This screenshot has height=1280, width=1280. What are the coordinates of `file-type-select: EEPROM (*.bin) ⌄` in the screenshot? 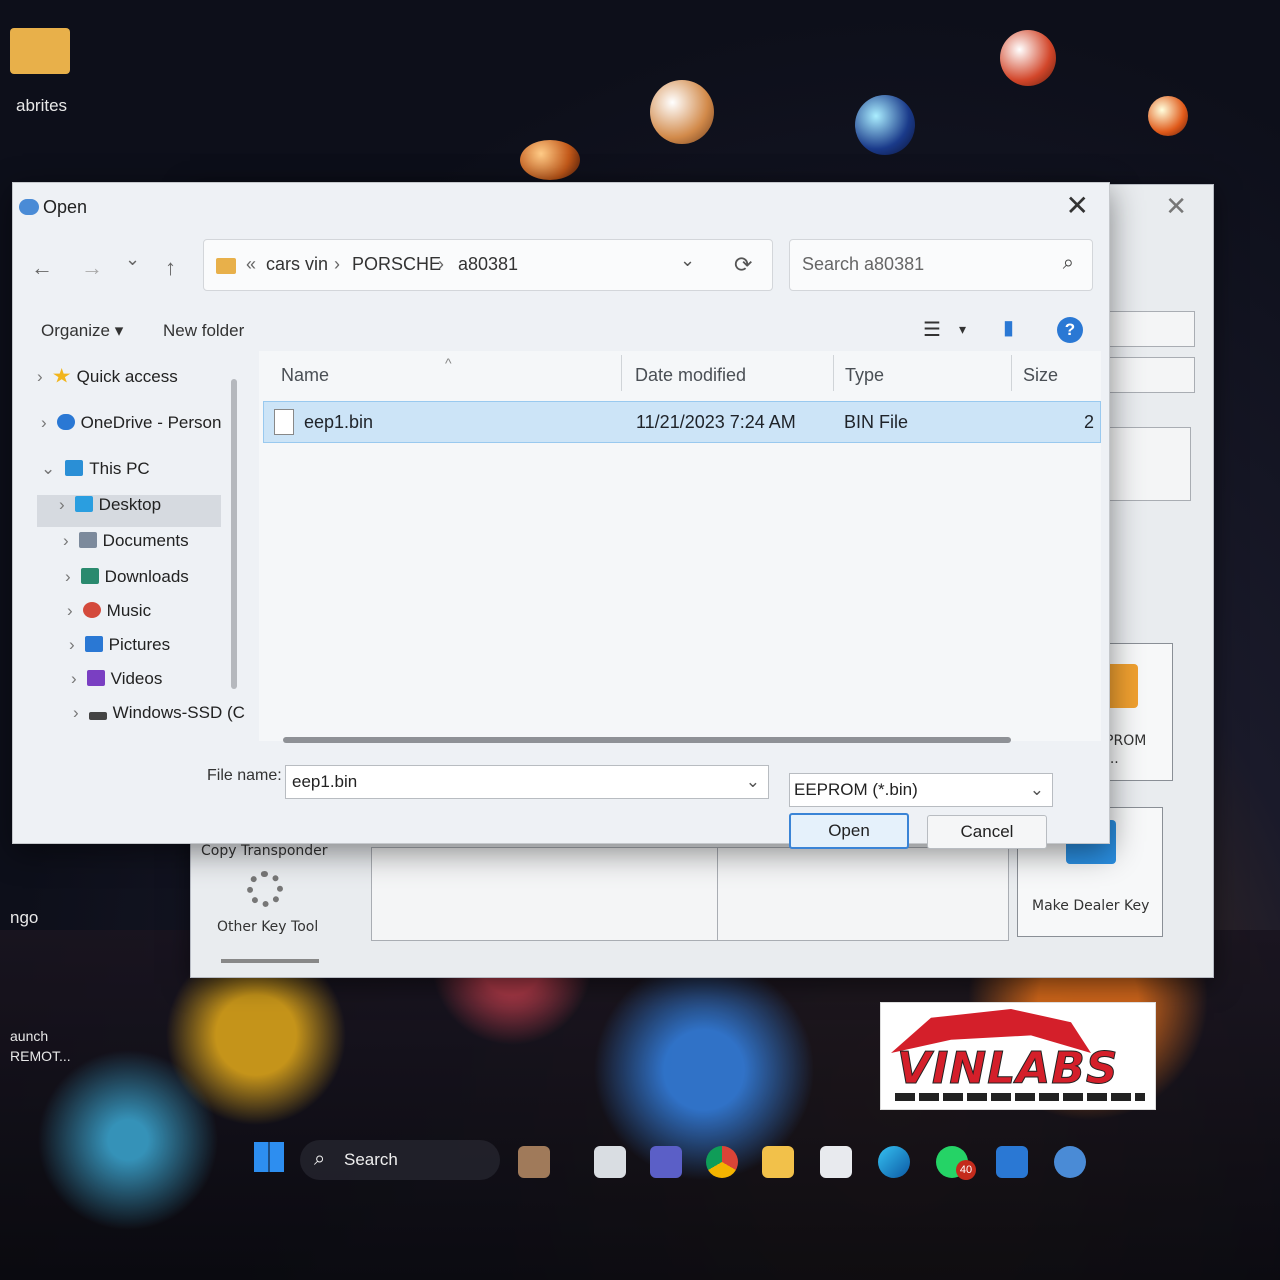 It's located at (921, 790).